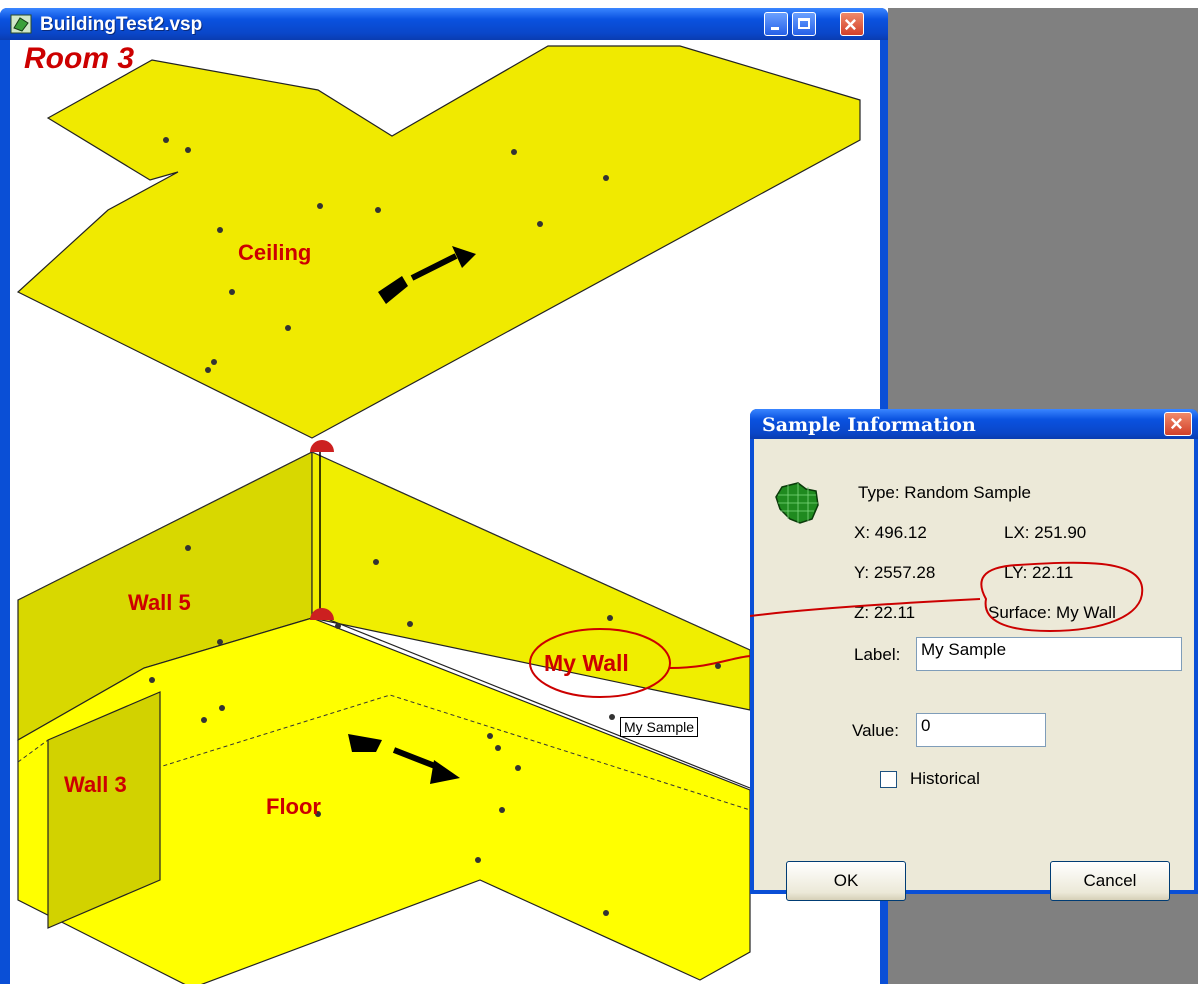  I want to click on wall5-label: Wall 5, so click(159, 602).